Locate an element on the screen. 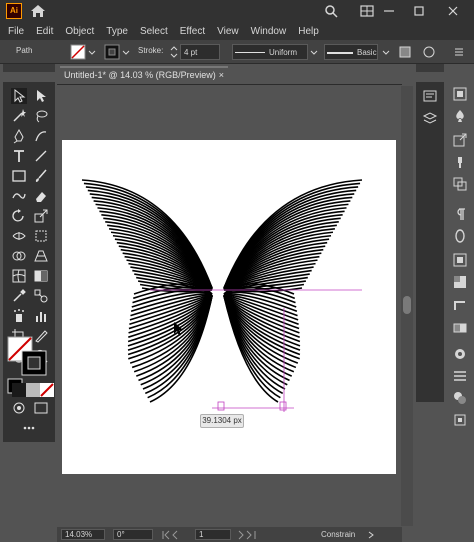 This screenshot has height=542, width=474. gradient-mode-icon is located at coordinates (32, 389).